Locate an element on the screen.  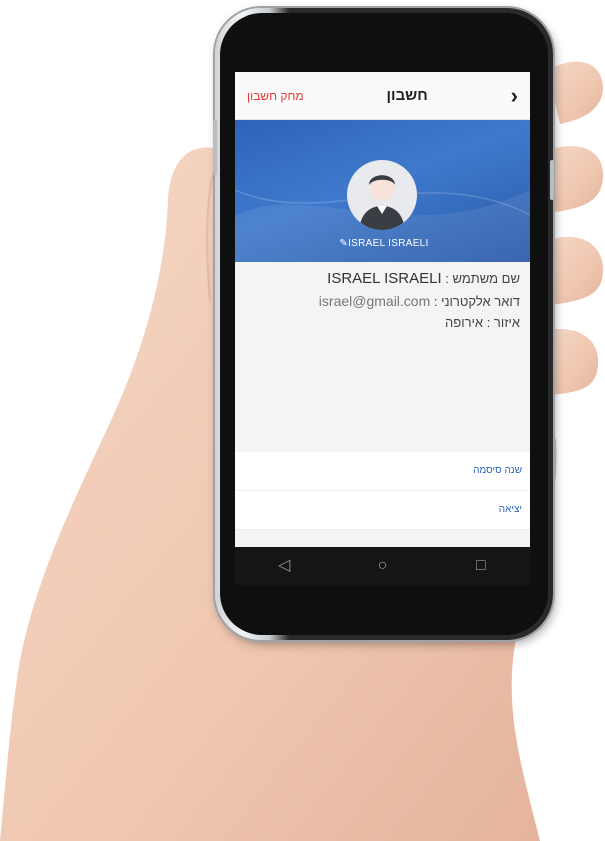
region-value: אירופה is located at coordinates (464, 322).